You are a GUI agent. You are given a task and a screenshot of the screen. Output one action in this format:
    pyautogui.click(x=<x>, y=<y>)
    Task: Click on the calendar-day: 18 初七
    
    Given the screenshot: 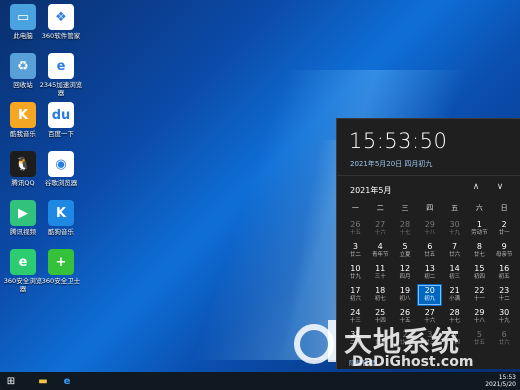 What is the action you would take?
    pyautogui.click(x=380, y=295)
    